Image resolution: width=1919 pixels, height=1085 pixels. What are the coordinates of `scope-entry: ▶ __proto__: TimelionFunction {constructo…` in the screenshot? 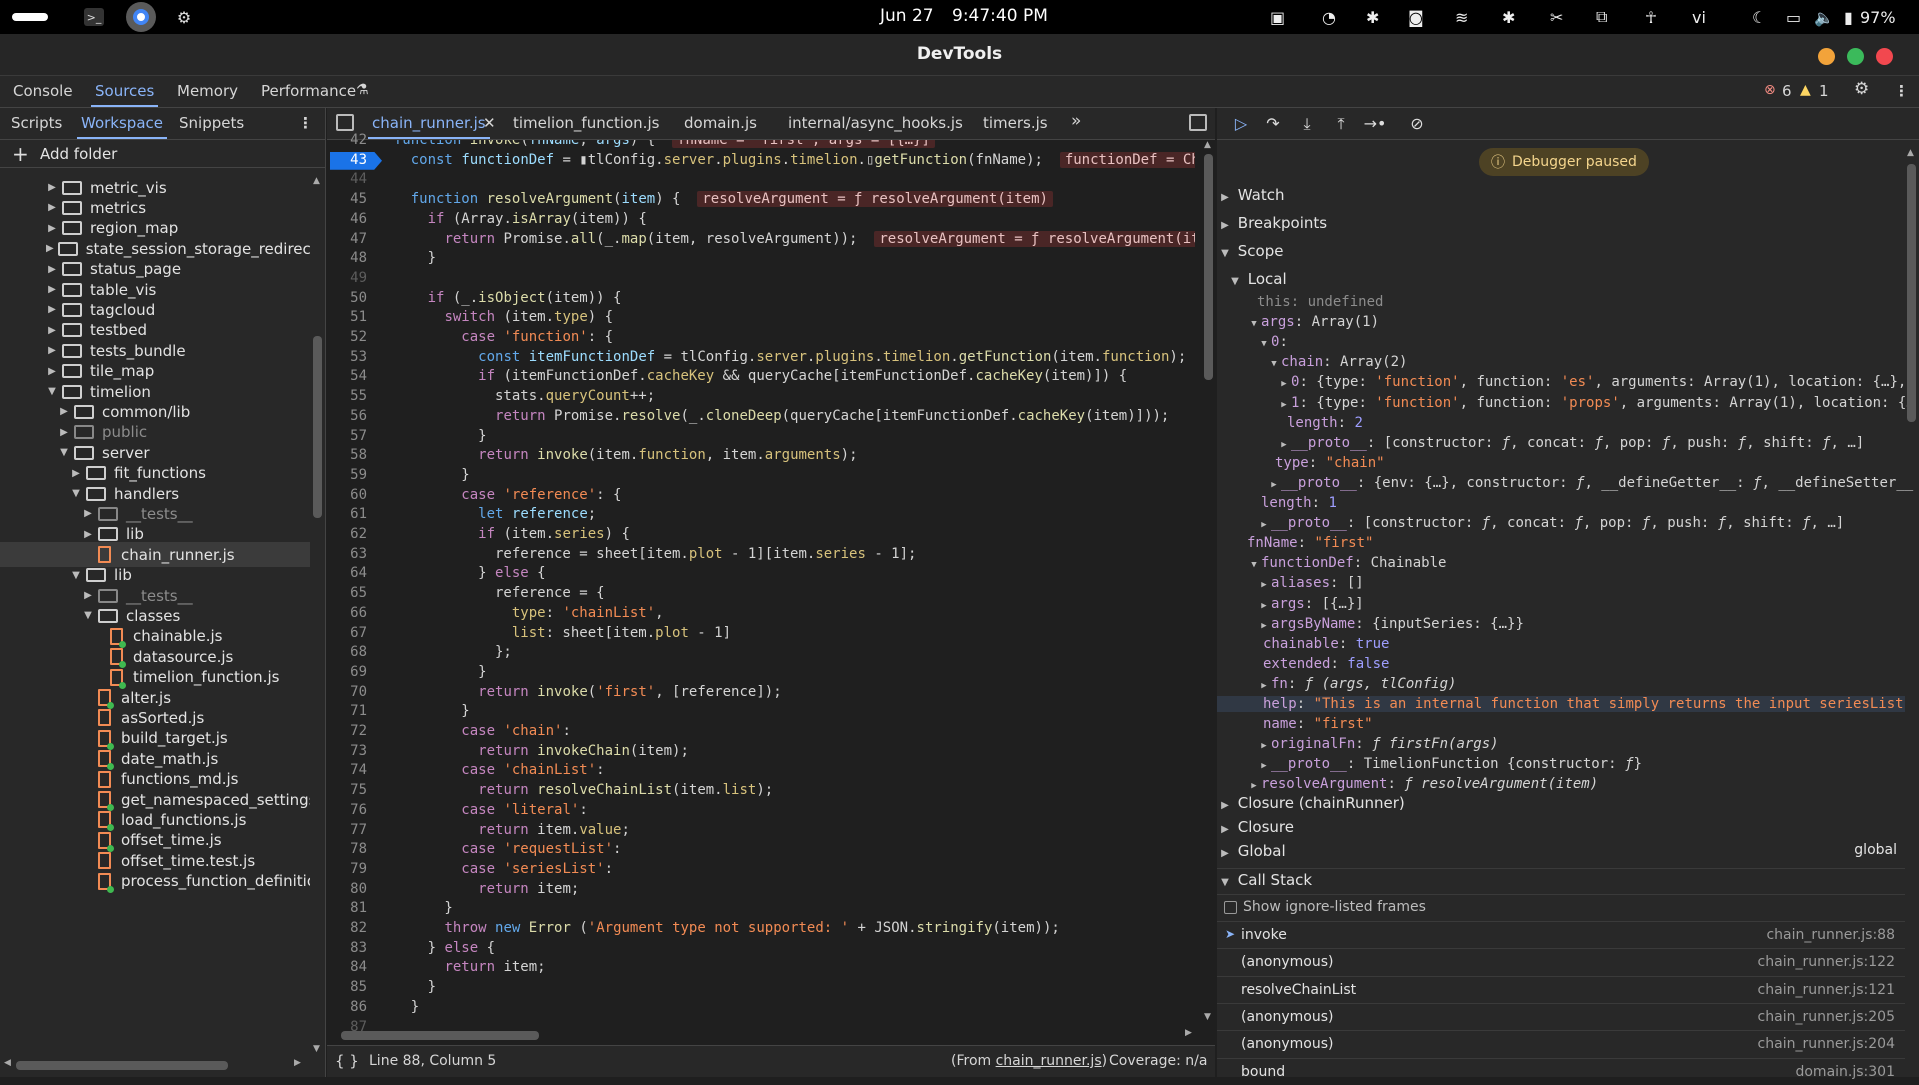 It's located at (1449, 764).